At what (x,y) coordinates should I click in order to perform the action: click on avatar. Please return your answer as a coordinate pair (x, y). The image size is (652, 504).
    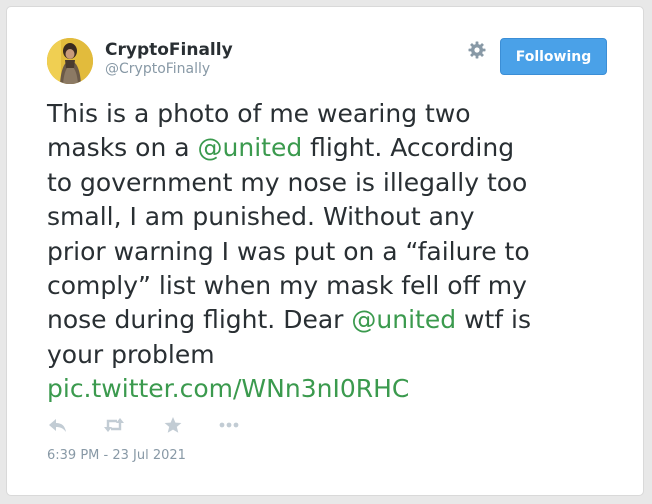
    Looking at the image, I should click on (70, 61).